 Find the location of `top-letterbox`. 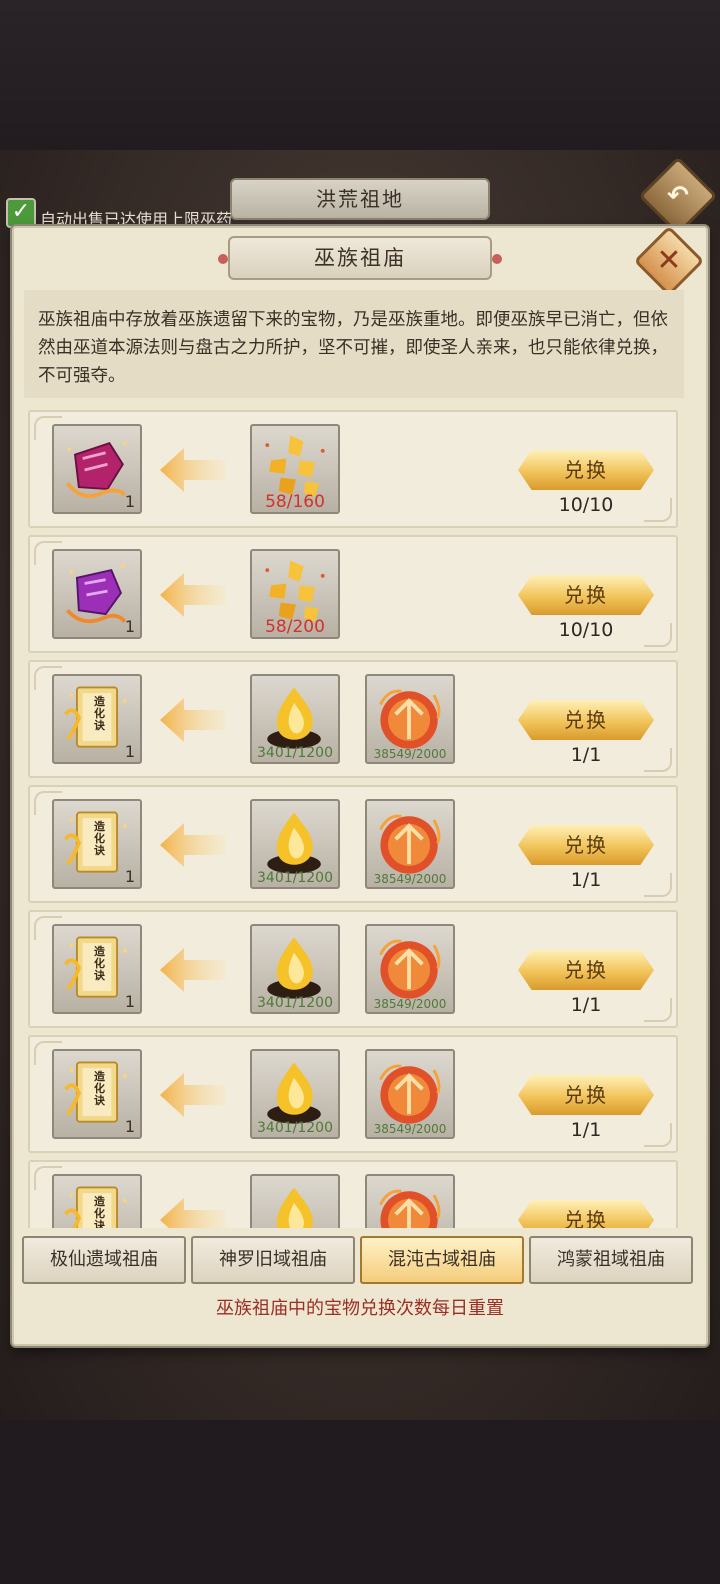

top-letterbox is located at coordinates (360, 75).